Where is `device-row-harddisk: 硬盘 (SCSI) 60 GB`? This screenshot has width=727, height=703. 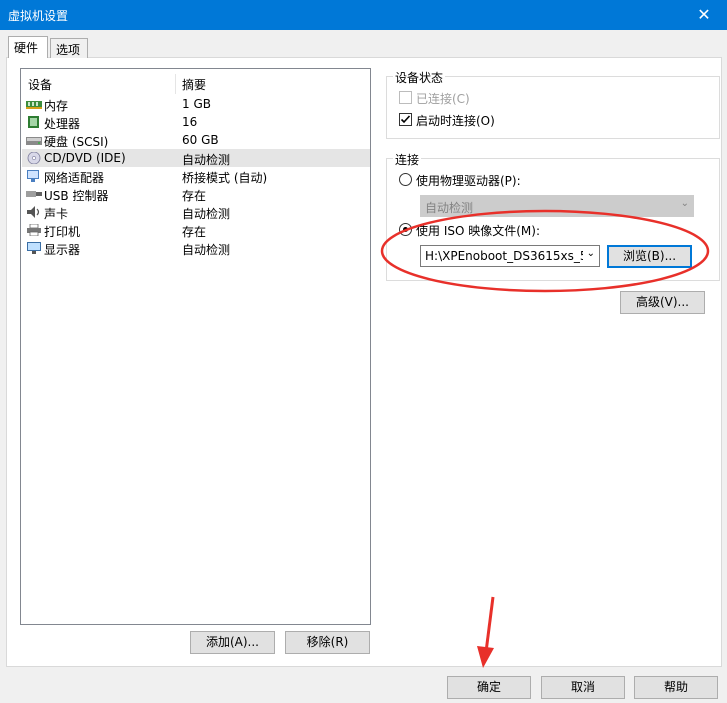
device-row-harddisk: 硬盘 (SCSI) 60 GB is located at coordinates (196, 140).